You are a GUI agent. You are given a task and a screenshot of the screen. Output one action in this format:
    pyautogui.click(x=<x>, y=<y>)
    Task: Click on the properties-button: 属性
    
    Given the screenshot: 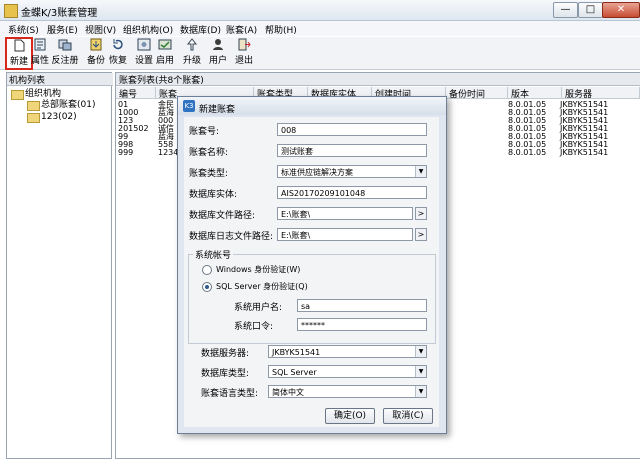 What is the action you would take?
    pyautogui.click(x=40, y=53)
    